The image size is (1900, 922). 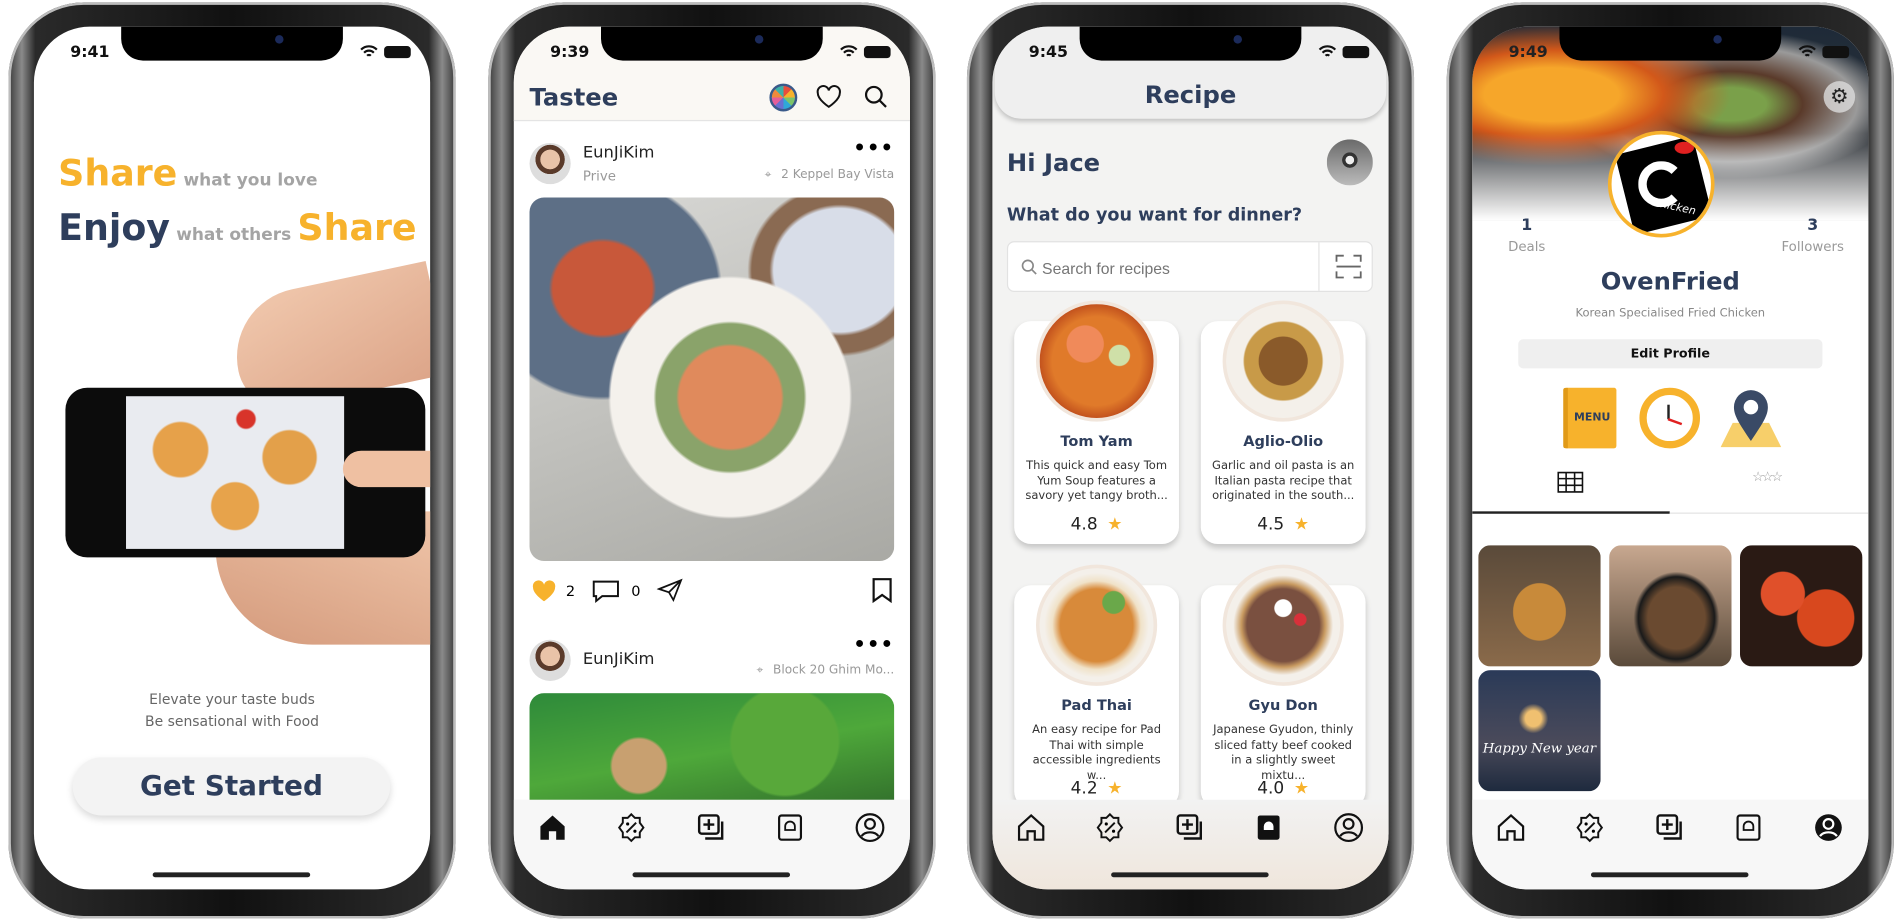 I want to click on headline-share: Share, so click(x=118, y=174).